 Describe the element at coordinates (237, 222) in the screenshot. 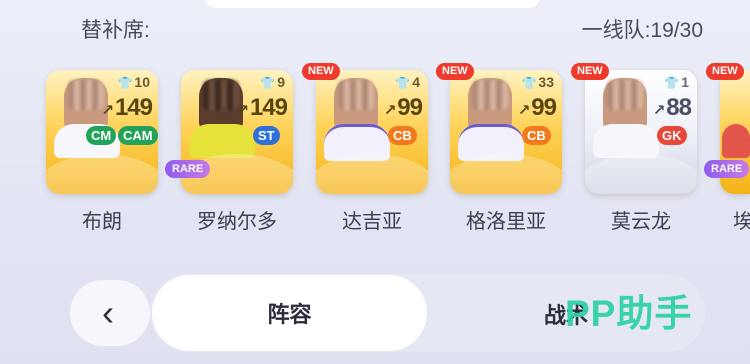

I see `player-name: 罗纳尔多` at that location.